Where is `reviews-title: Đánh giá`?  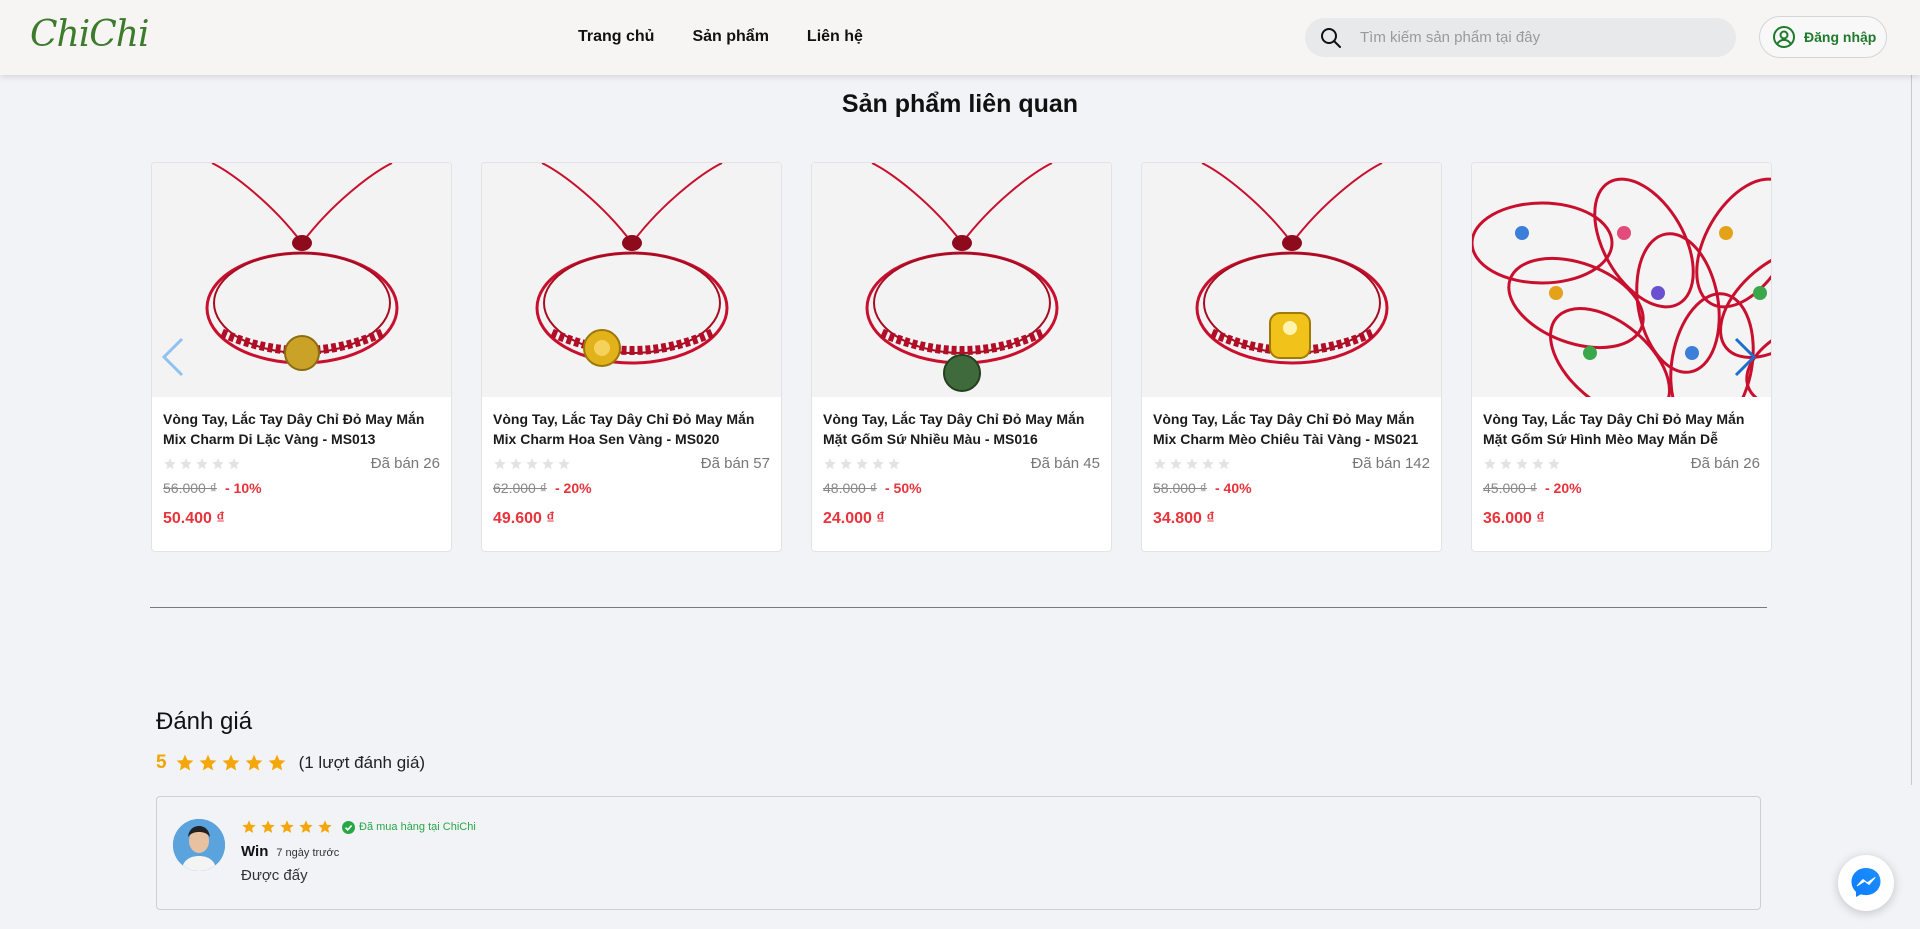 reviews-title: Đánh giá is located at coordinates (204, 721).